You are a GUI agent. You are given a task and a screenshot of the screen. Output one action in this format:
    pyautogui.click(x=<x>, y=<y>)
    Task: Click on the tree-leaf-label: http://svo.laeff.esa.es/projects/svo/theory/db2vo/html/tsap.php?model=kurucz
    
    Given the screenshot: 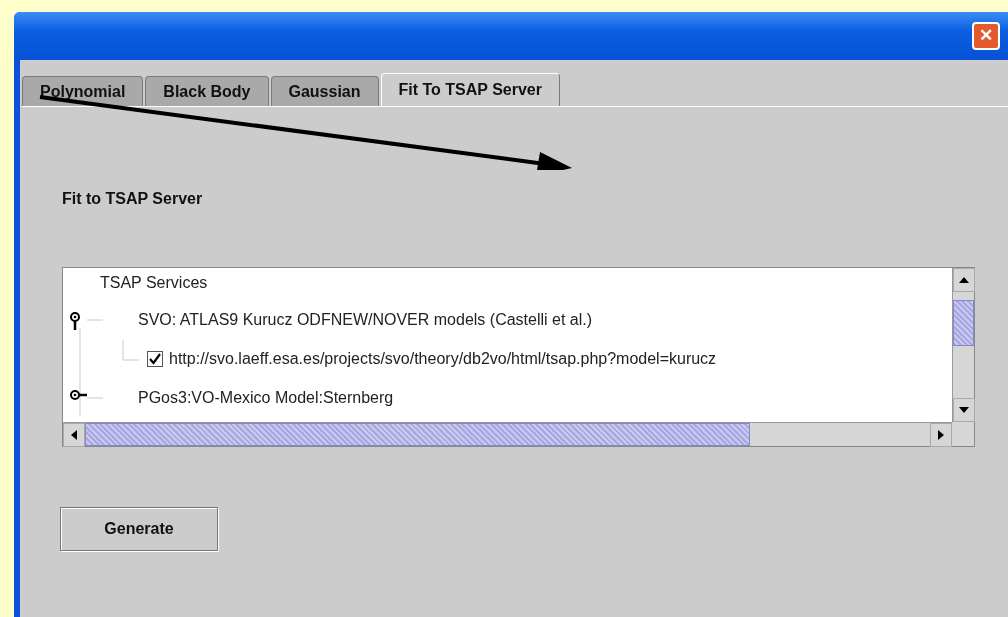 What is the action you would take?
    pyautogui.click(x=443, y=358)
    